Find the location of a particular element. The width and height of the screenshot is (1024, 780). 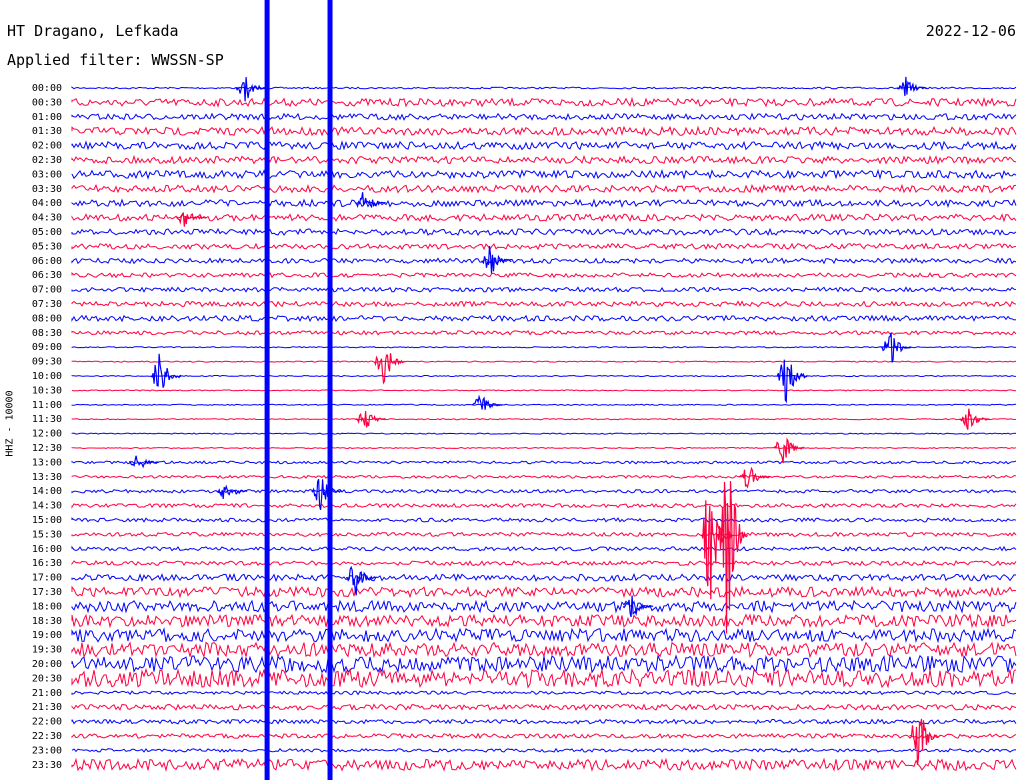

time-label: 10:00 is located at coordinates (47, 376).